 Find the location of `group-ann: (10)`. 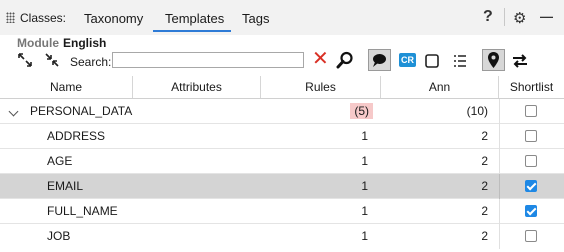

group-ann: (10) is located at coordinates (477, 111).